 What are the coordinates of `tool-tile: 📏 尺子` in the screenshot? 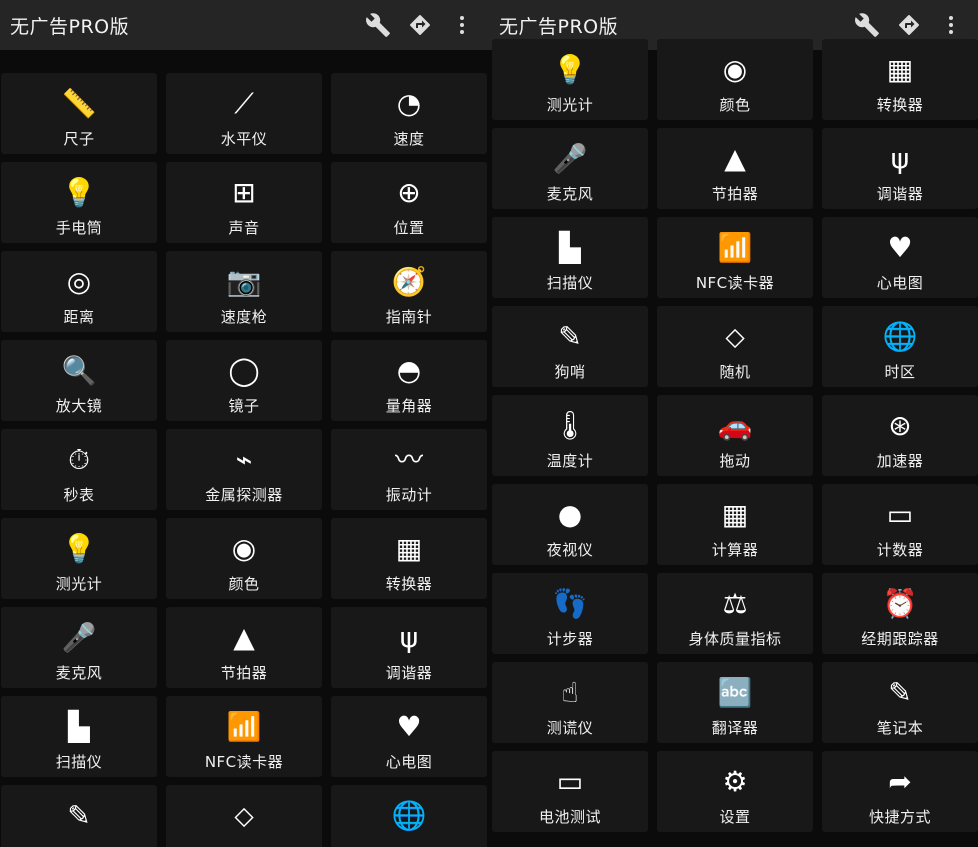 It's located at (79, 113).